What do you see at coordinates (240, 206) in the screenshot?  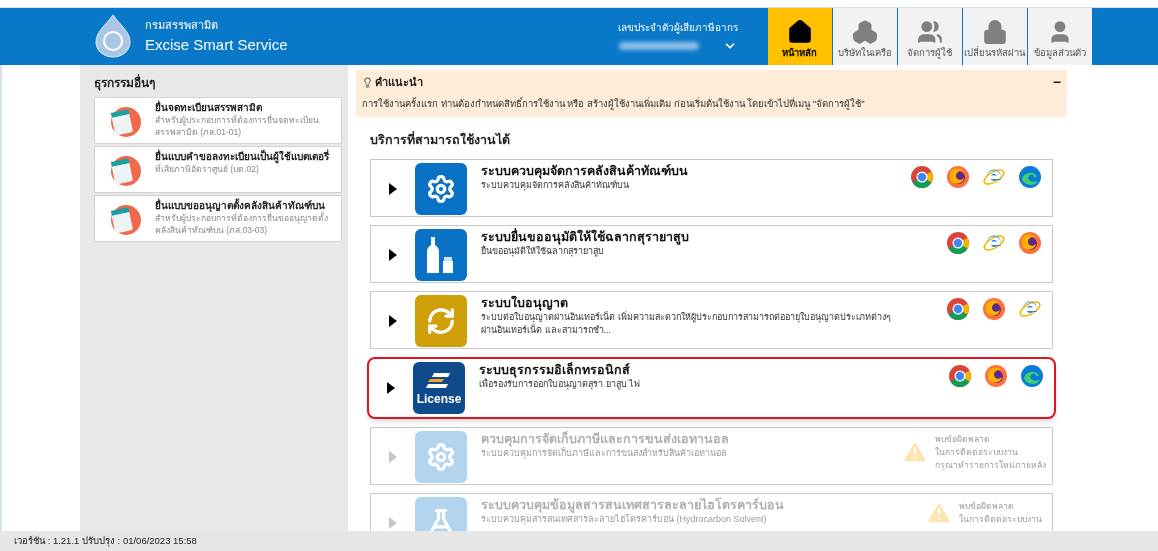 I see `item-title: ยื่นแบบขออนุญาตตั้งคลังสินค้าทัณฑ์บน` at bounding box center [240, 206].